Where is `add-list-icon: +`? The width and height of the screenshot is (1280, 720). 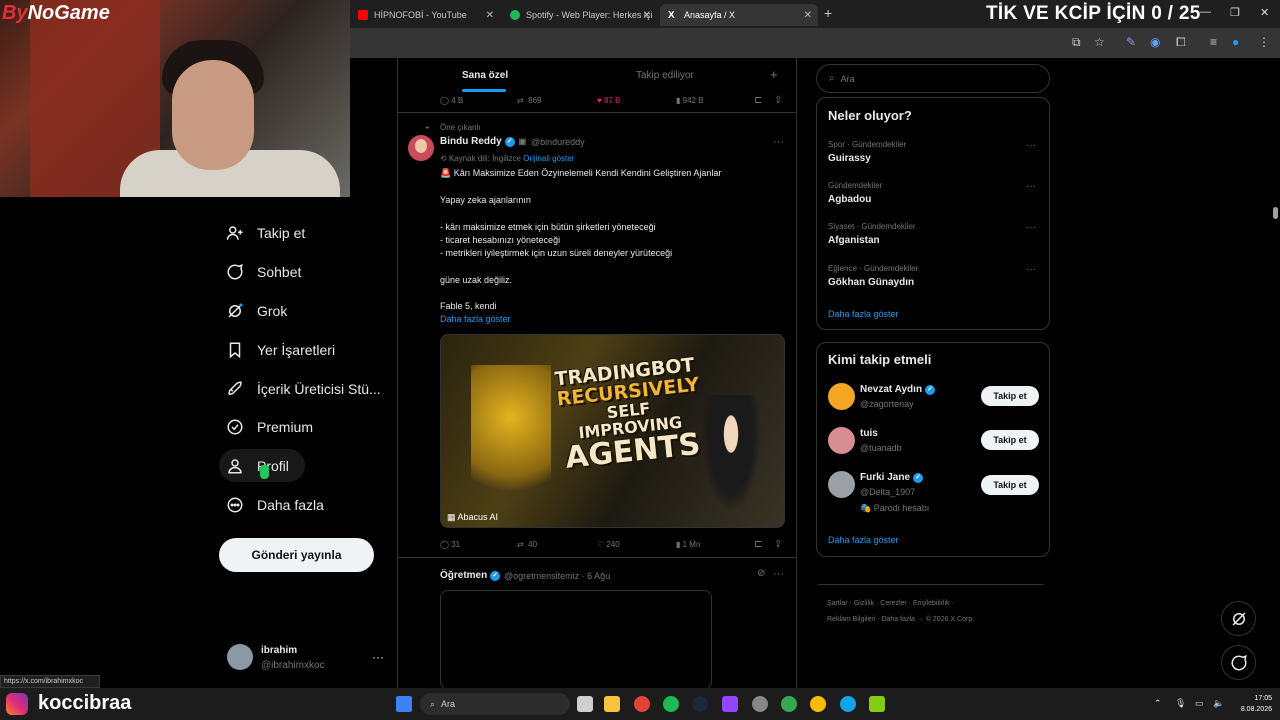 add-list-icon: + is located at coordinates (774, 74).